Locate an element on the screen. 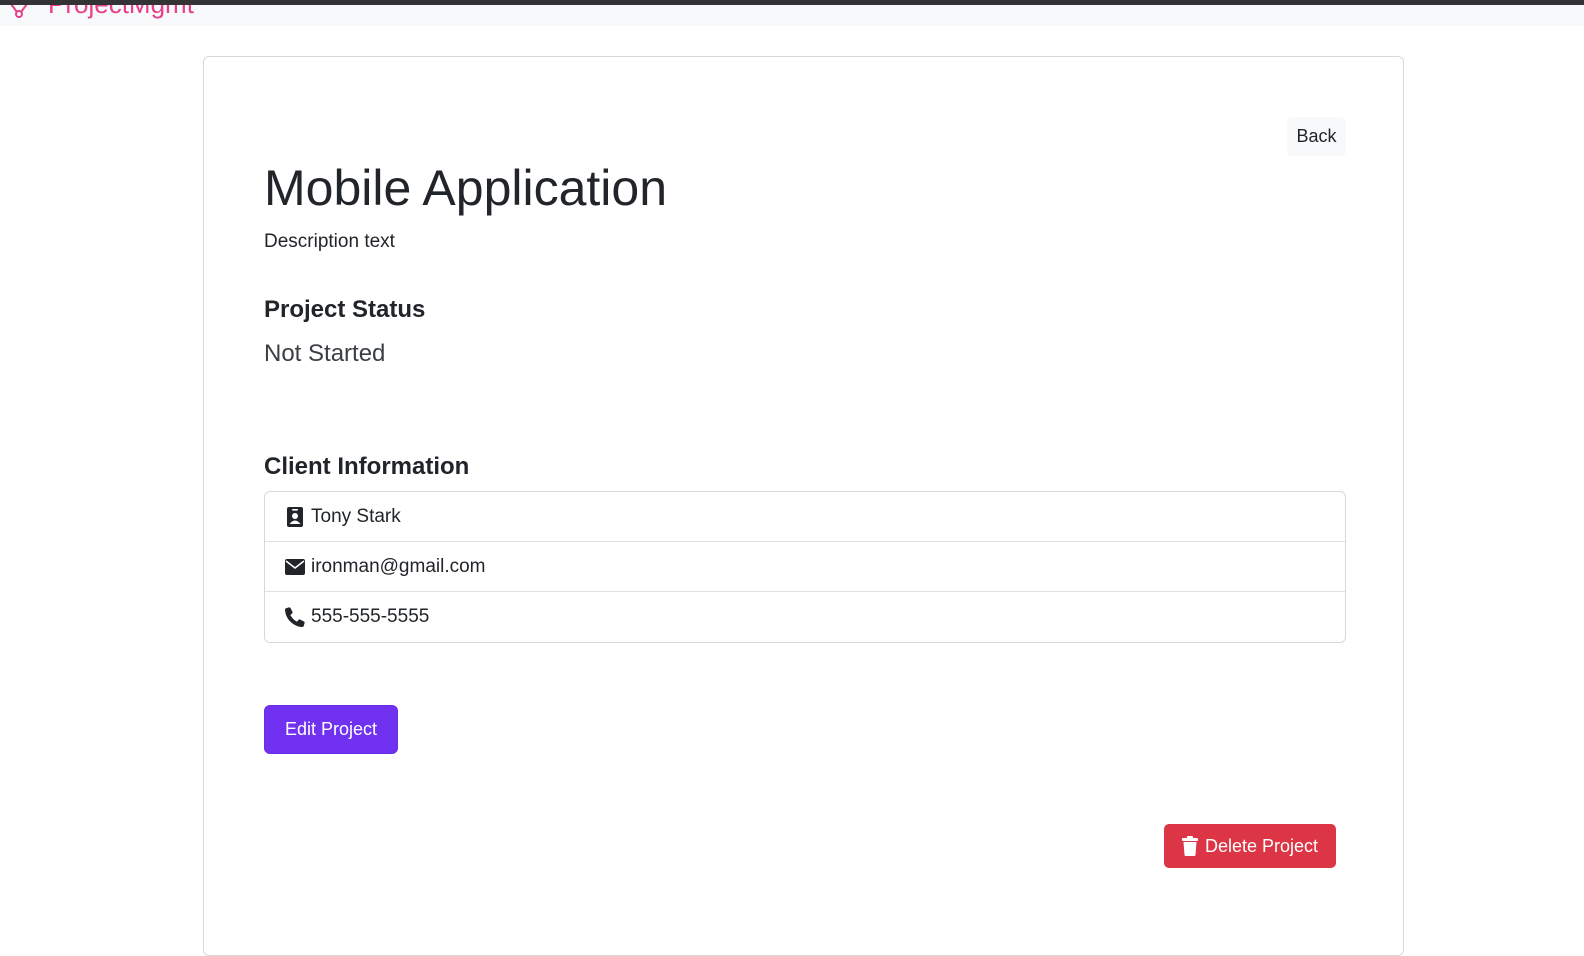 The height and width of the screenshot is (956, 1584). delete-project-button: Delete Project is located at coordinates (1250, 846).